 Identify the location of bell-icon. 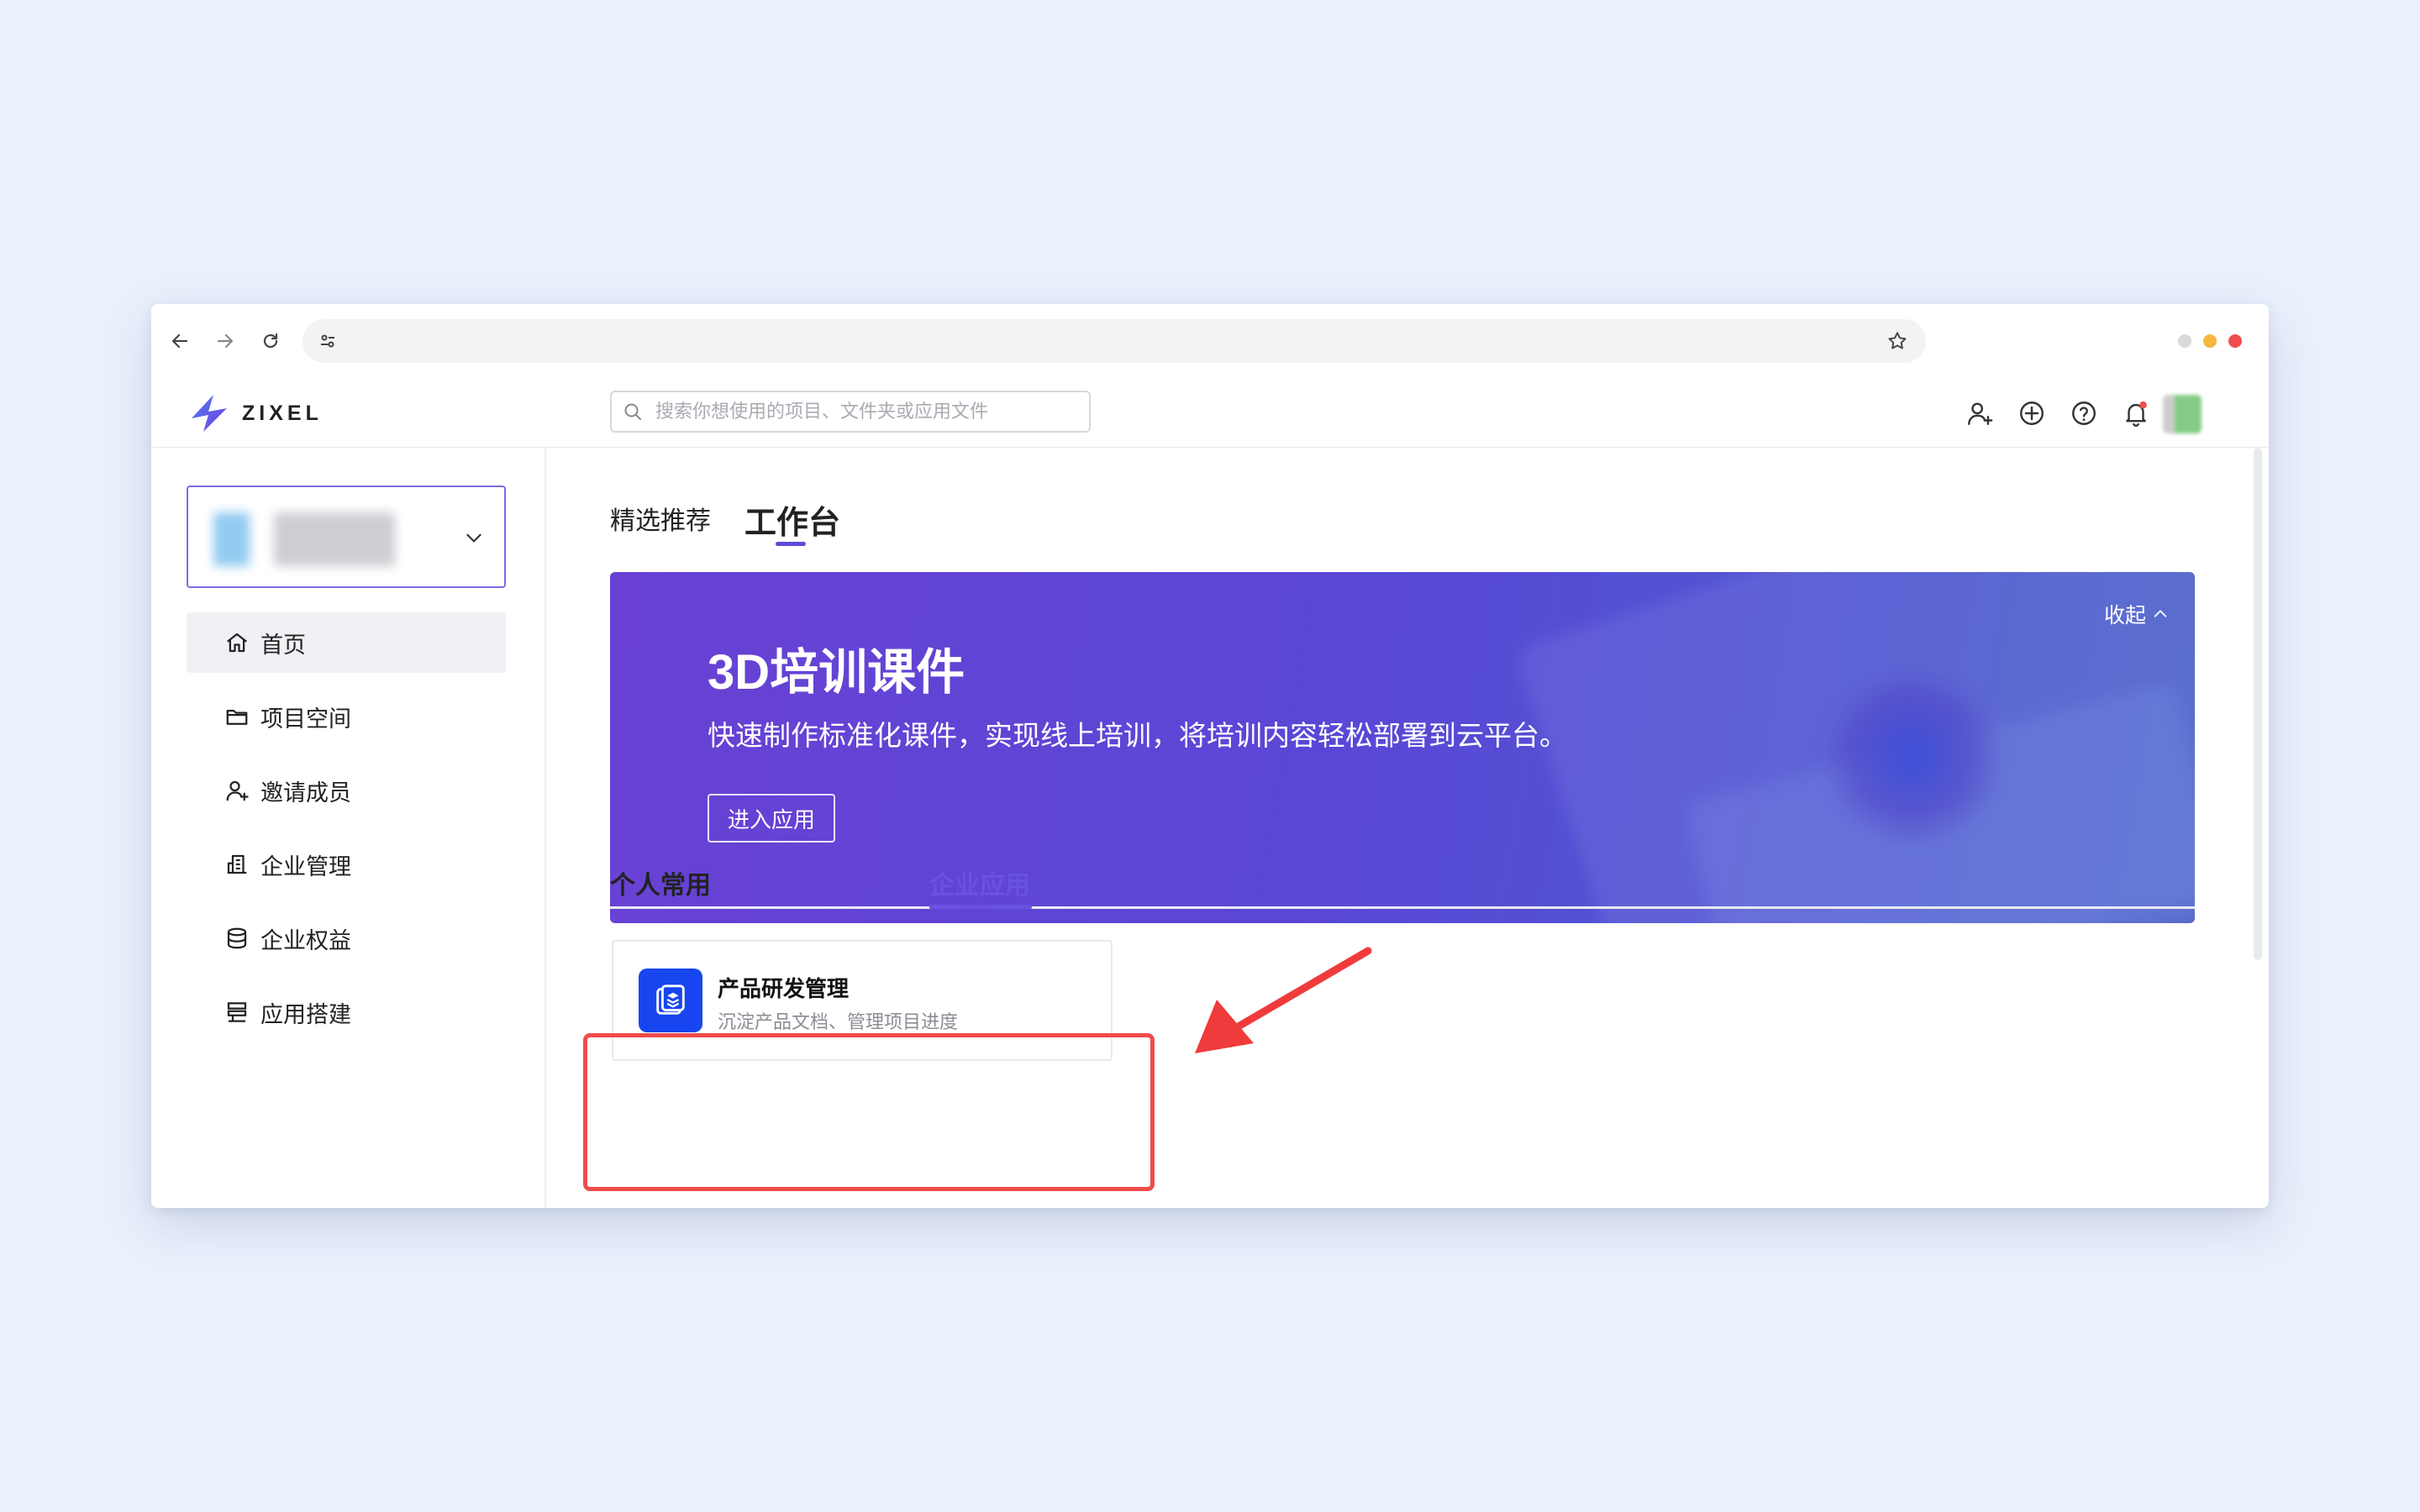
(2136, 413).